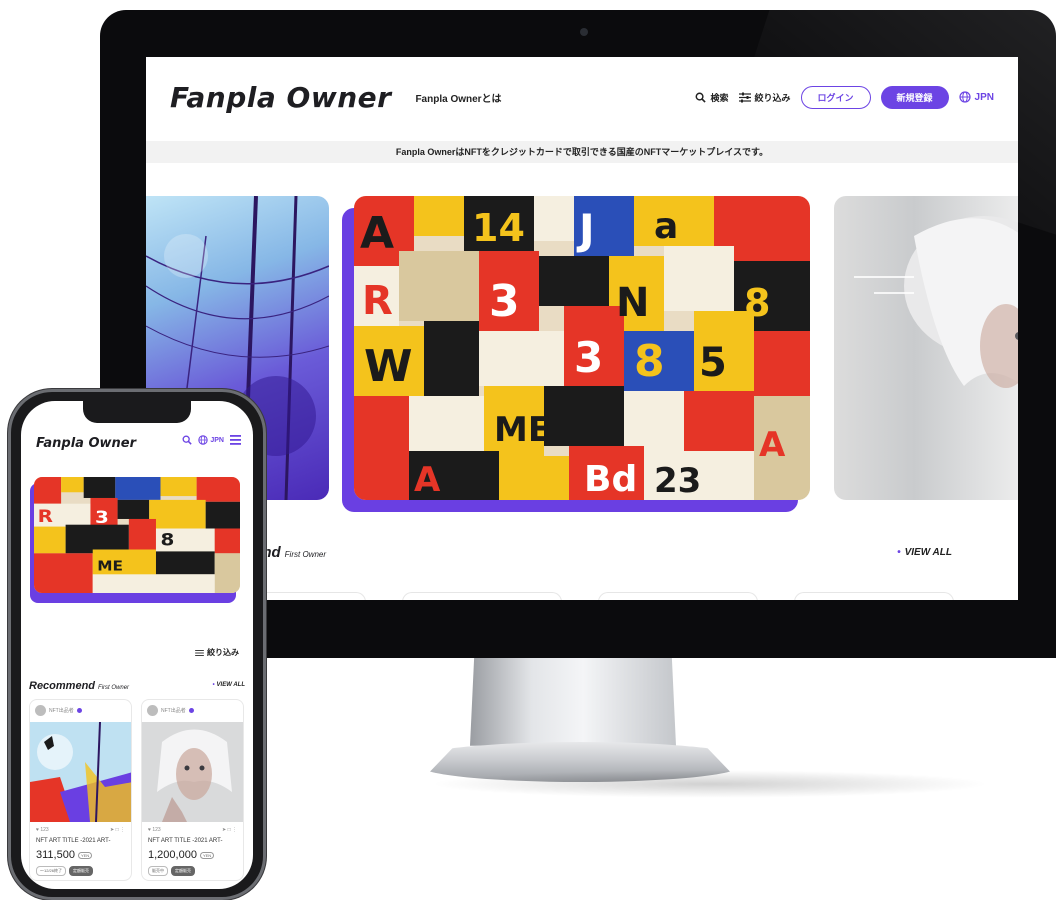 This screenshot has height=900, width=1056. Describe the element at coordinates (280, 97) in the screenshot. I see `site-logo: Fanpla Owner` at that location.